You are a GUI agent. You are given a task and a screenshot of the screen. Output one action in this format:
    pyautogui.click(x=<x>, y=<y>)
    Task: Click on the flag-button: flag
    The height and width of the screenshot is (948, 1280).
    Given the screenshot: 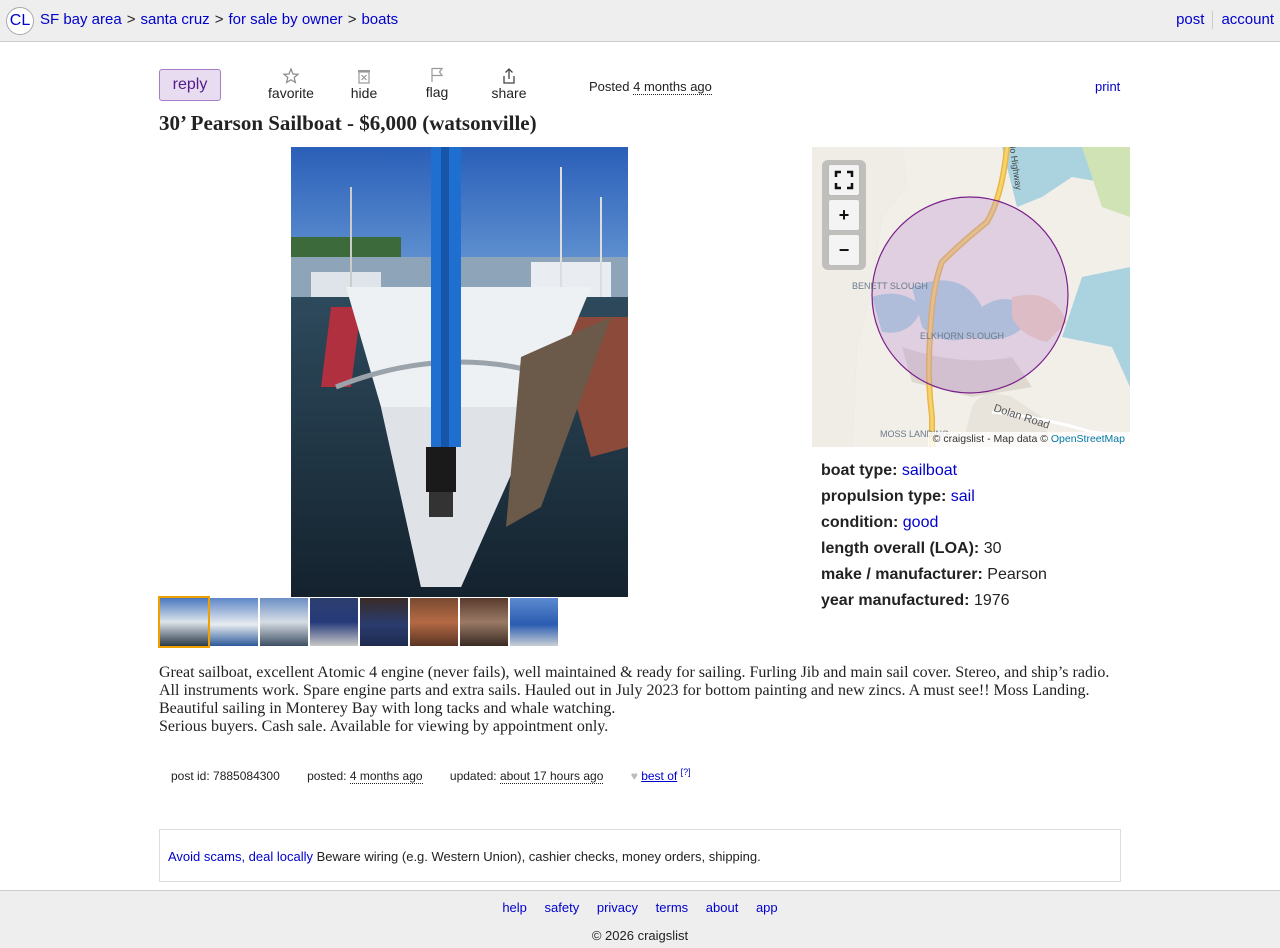 What is the action you would take?
    pyautogui.click(x=437, y=83)
    